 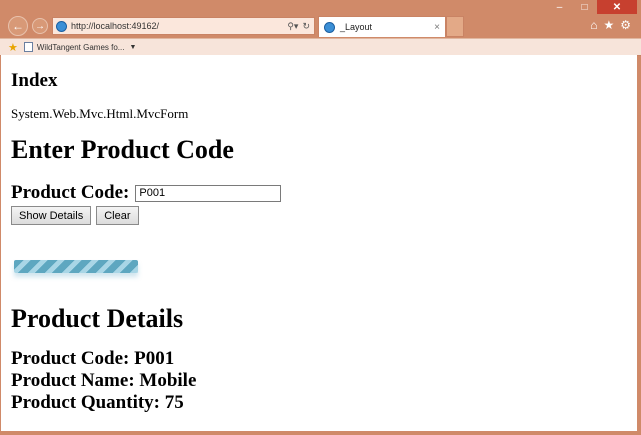 I want to click on page-icon, so click(x=28, y=47).